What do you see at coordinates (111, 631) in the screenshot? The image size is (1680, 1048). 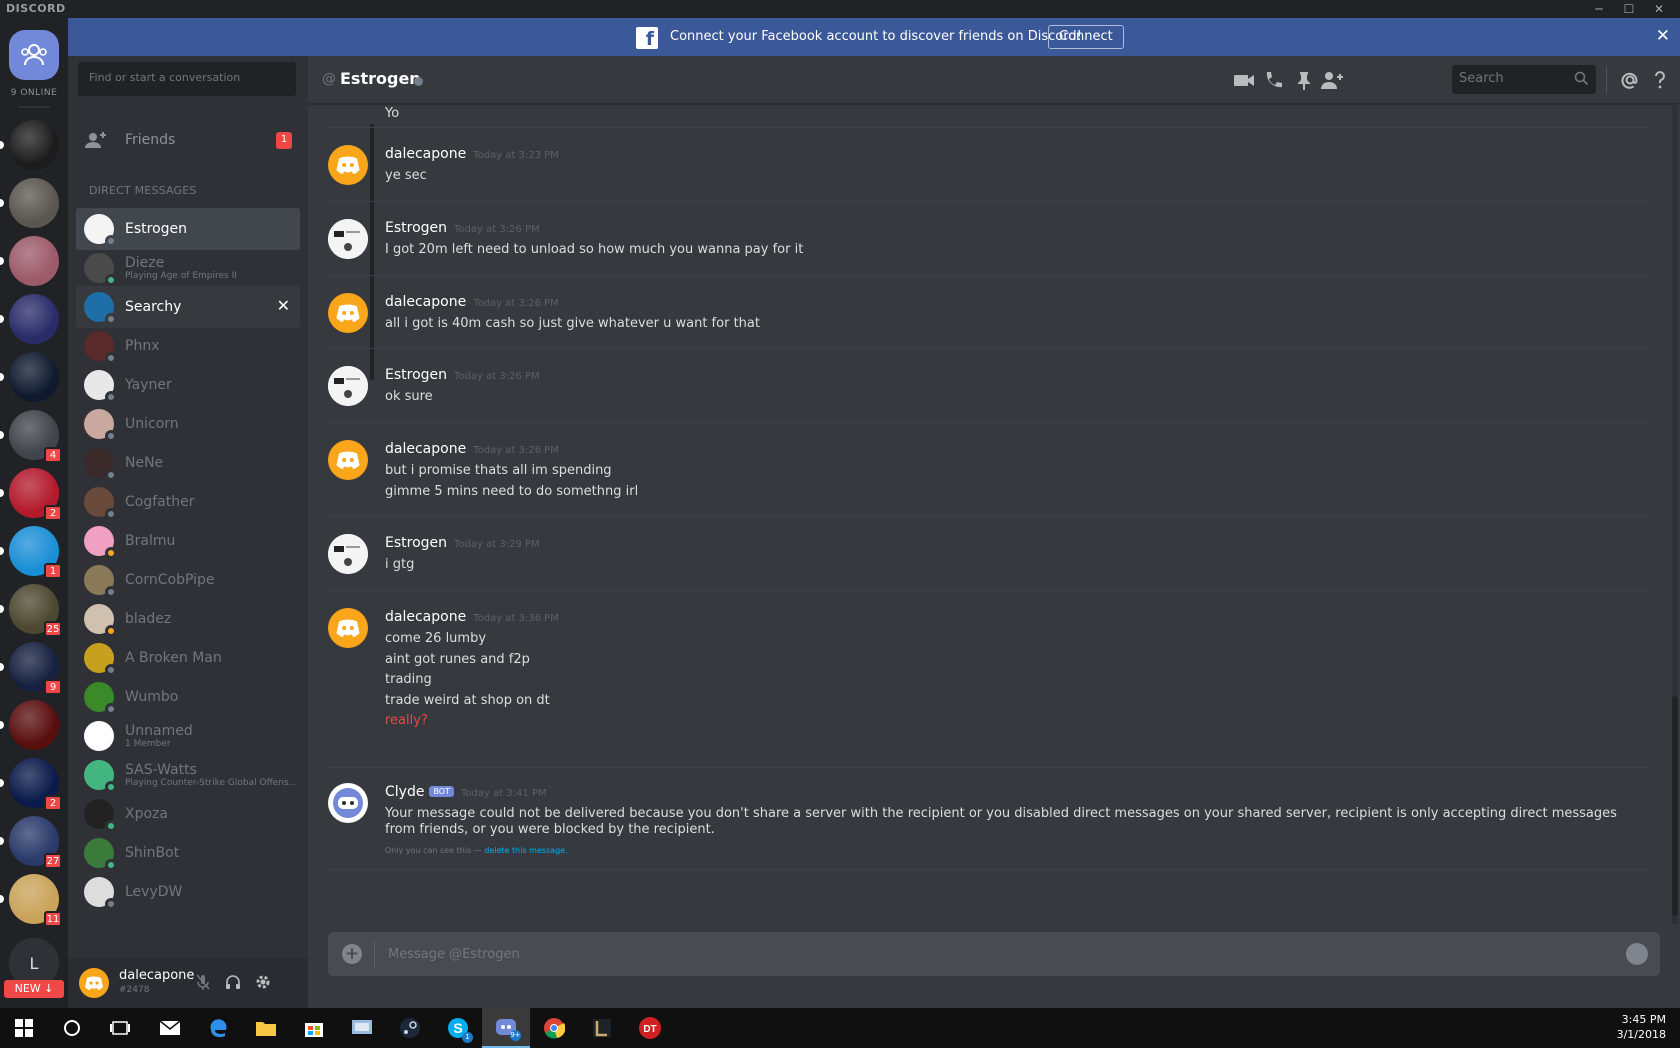 I see `status-dot` at bounding box center [111, 631].